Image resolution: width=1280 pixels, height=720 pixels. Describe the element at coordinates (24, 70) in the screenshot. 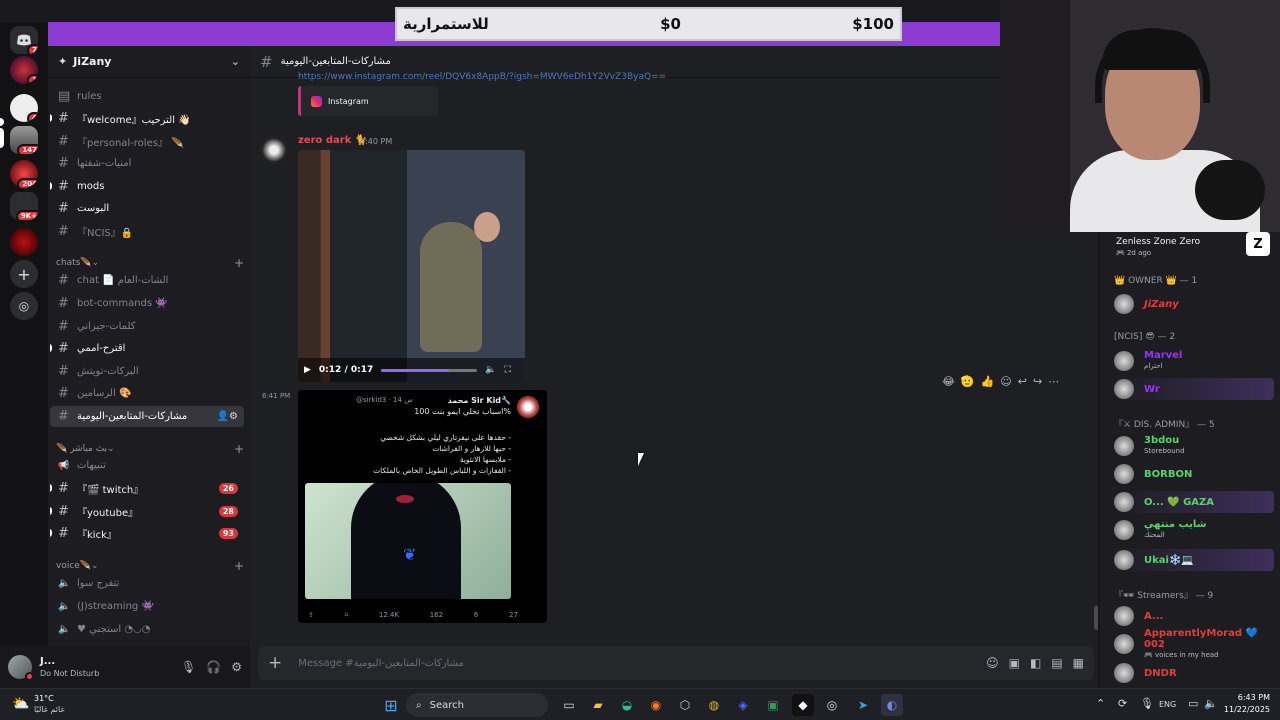

I see `server-icon-1: 1` at that location.